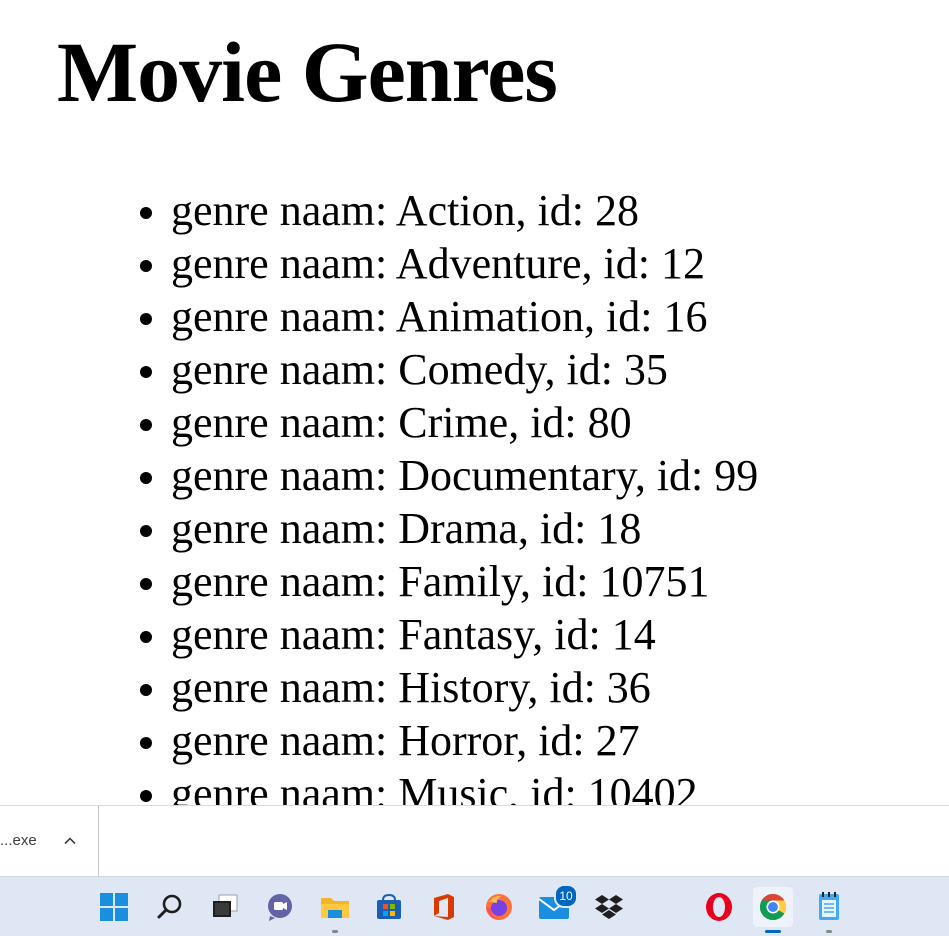 The width and height of the screenshot is (949, 936). I want to click on teams-chat-icon, so click(280, 907).